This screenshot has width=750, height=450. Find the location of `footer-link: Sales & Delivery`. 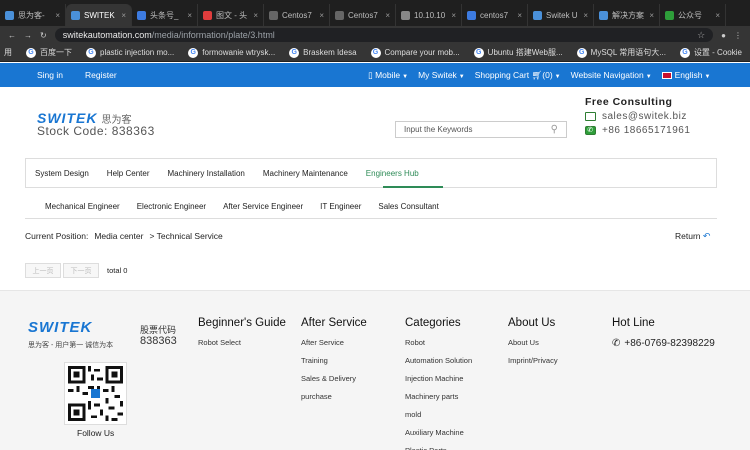

footer-link: Sales & Delivery is located at coordinates (334, 378).